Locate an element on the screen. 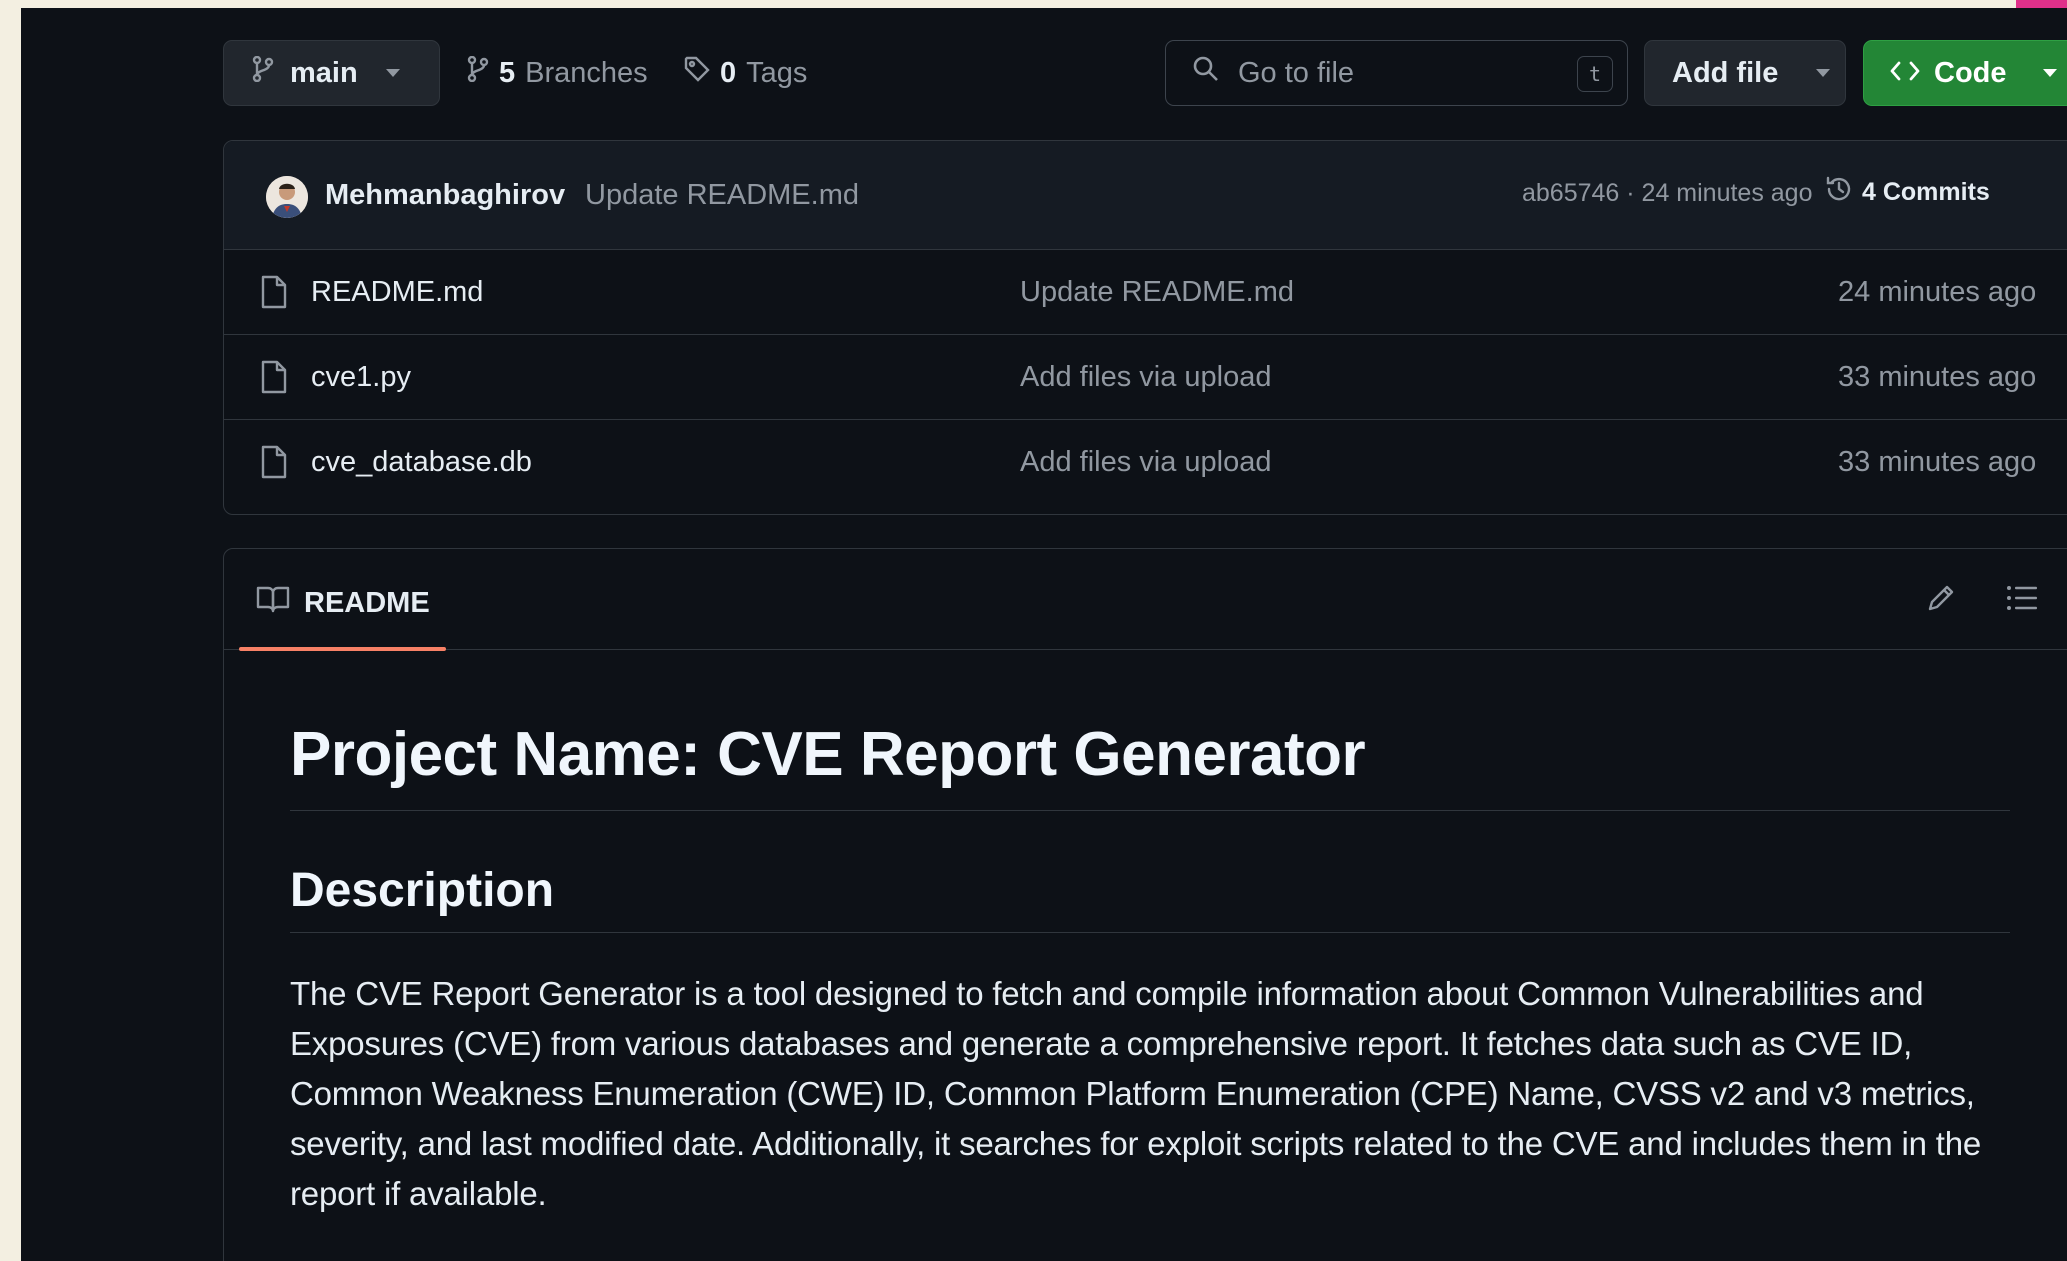 The width and height of the screenshot is (2067, 1261). readme-section-heading: Description is located at coordinates (1150, 898).